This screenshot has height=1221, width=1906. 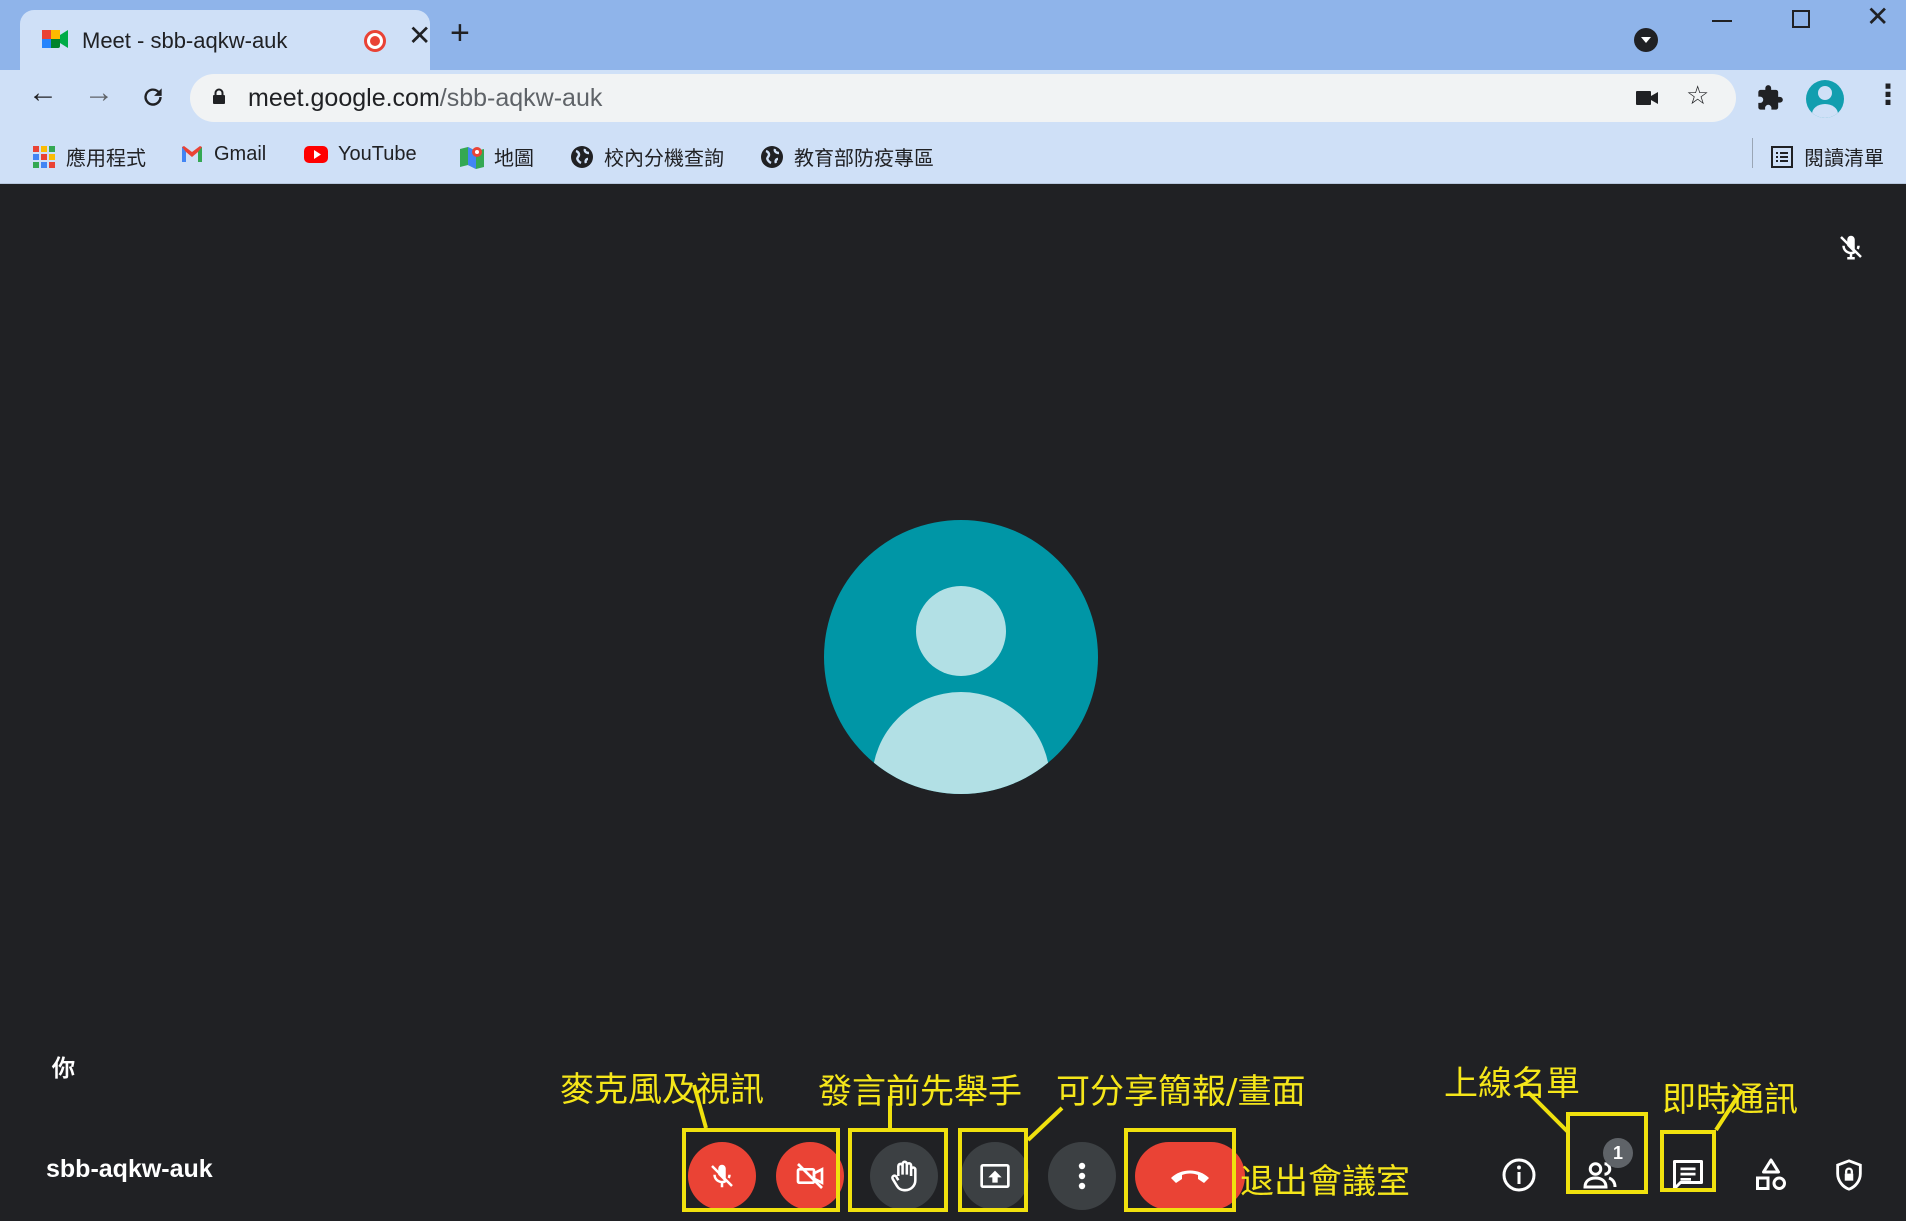 I want to click on annotation-raise-hand: 發言前先舉手, so click(x=920, y=1092).